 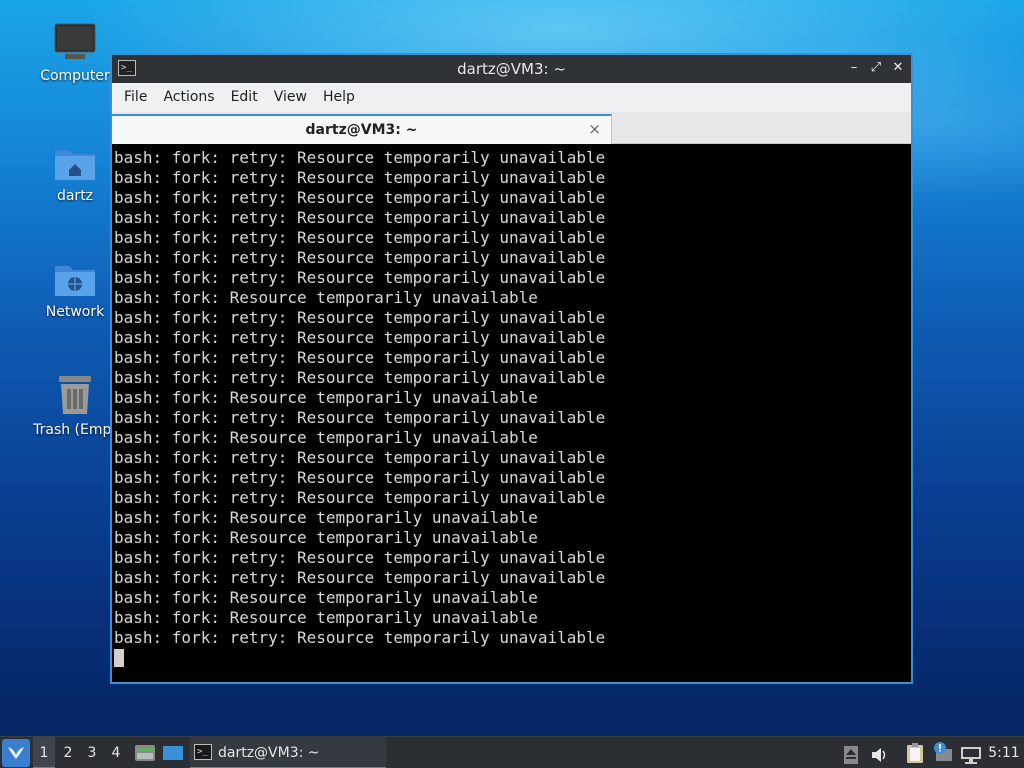 I want to click on task-label: dartz@VM3: ~, so click(x=269, y=753).